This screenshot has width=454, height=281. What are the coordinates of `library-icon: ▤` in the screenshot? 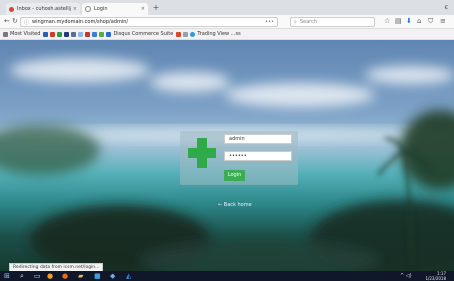 It's located at (398, 21).